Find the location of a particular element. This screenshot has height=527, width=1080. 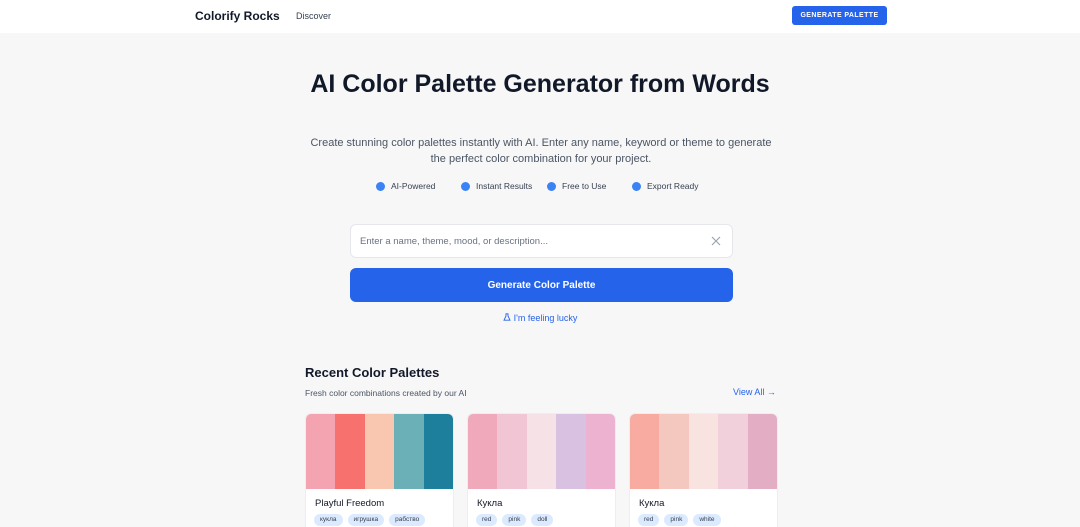

lucky-row: I'm feeling lucky is located at coordinates (540, 318).